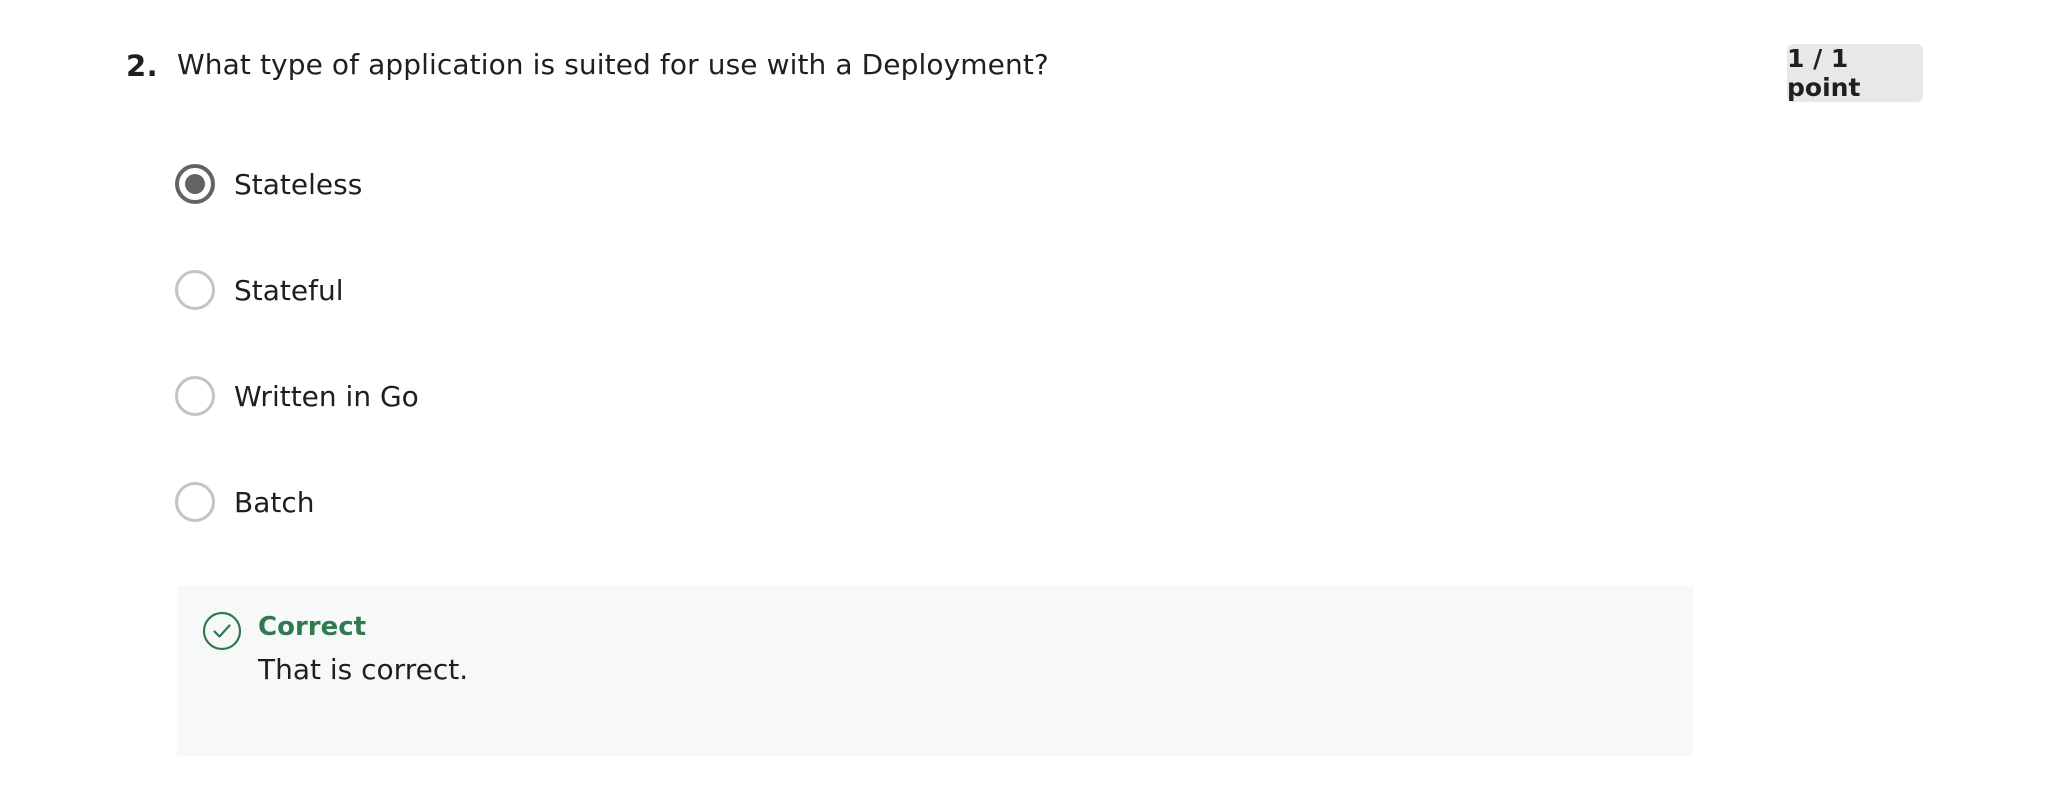  What do you see at coordinates (274, 502) in the screenshot?
I see `option-label: Batch` at bounding box center [274, 502].